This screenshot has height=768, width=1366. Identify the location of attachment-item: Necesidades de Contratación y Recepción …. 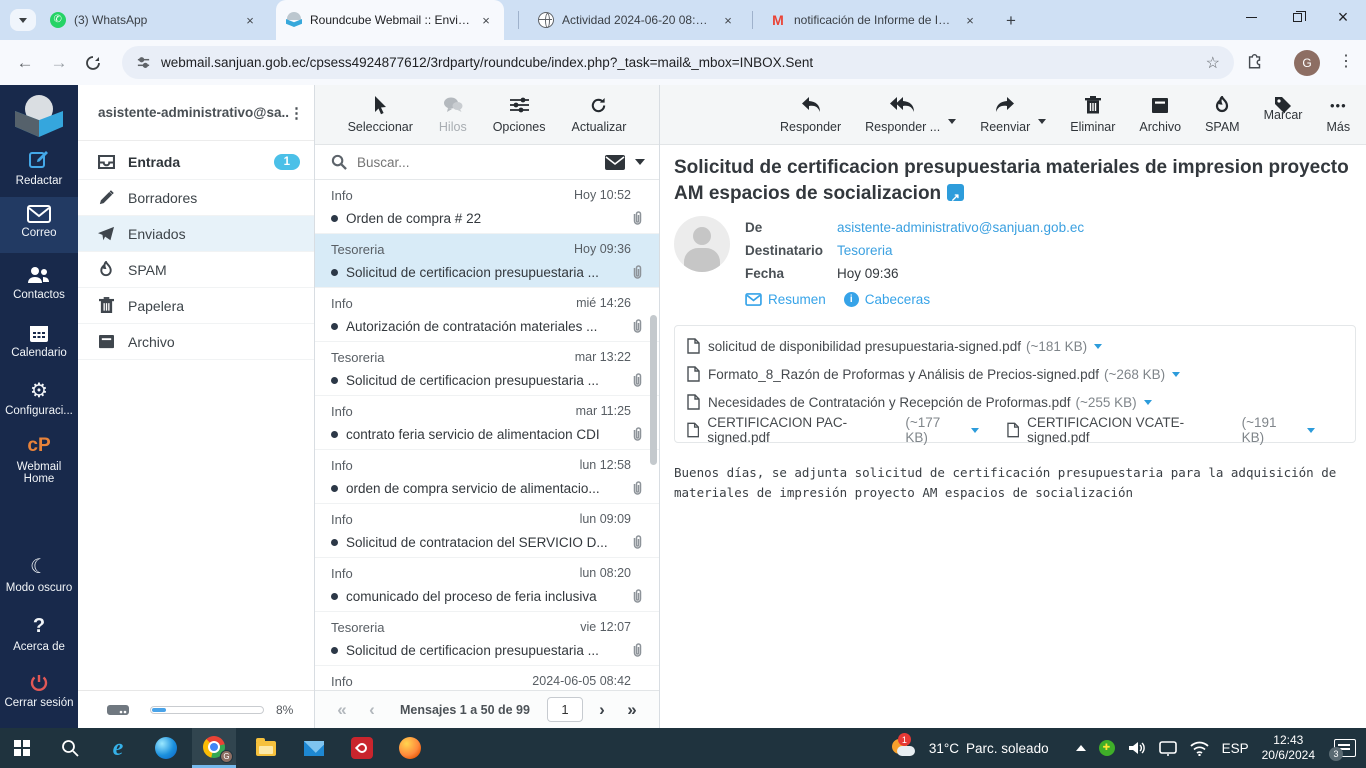
(919, 402).